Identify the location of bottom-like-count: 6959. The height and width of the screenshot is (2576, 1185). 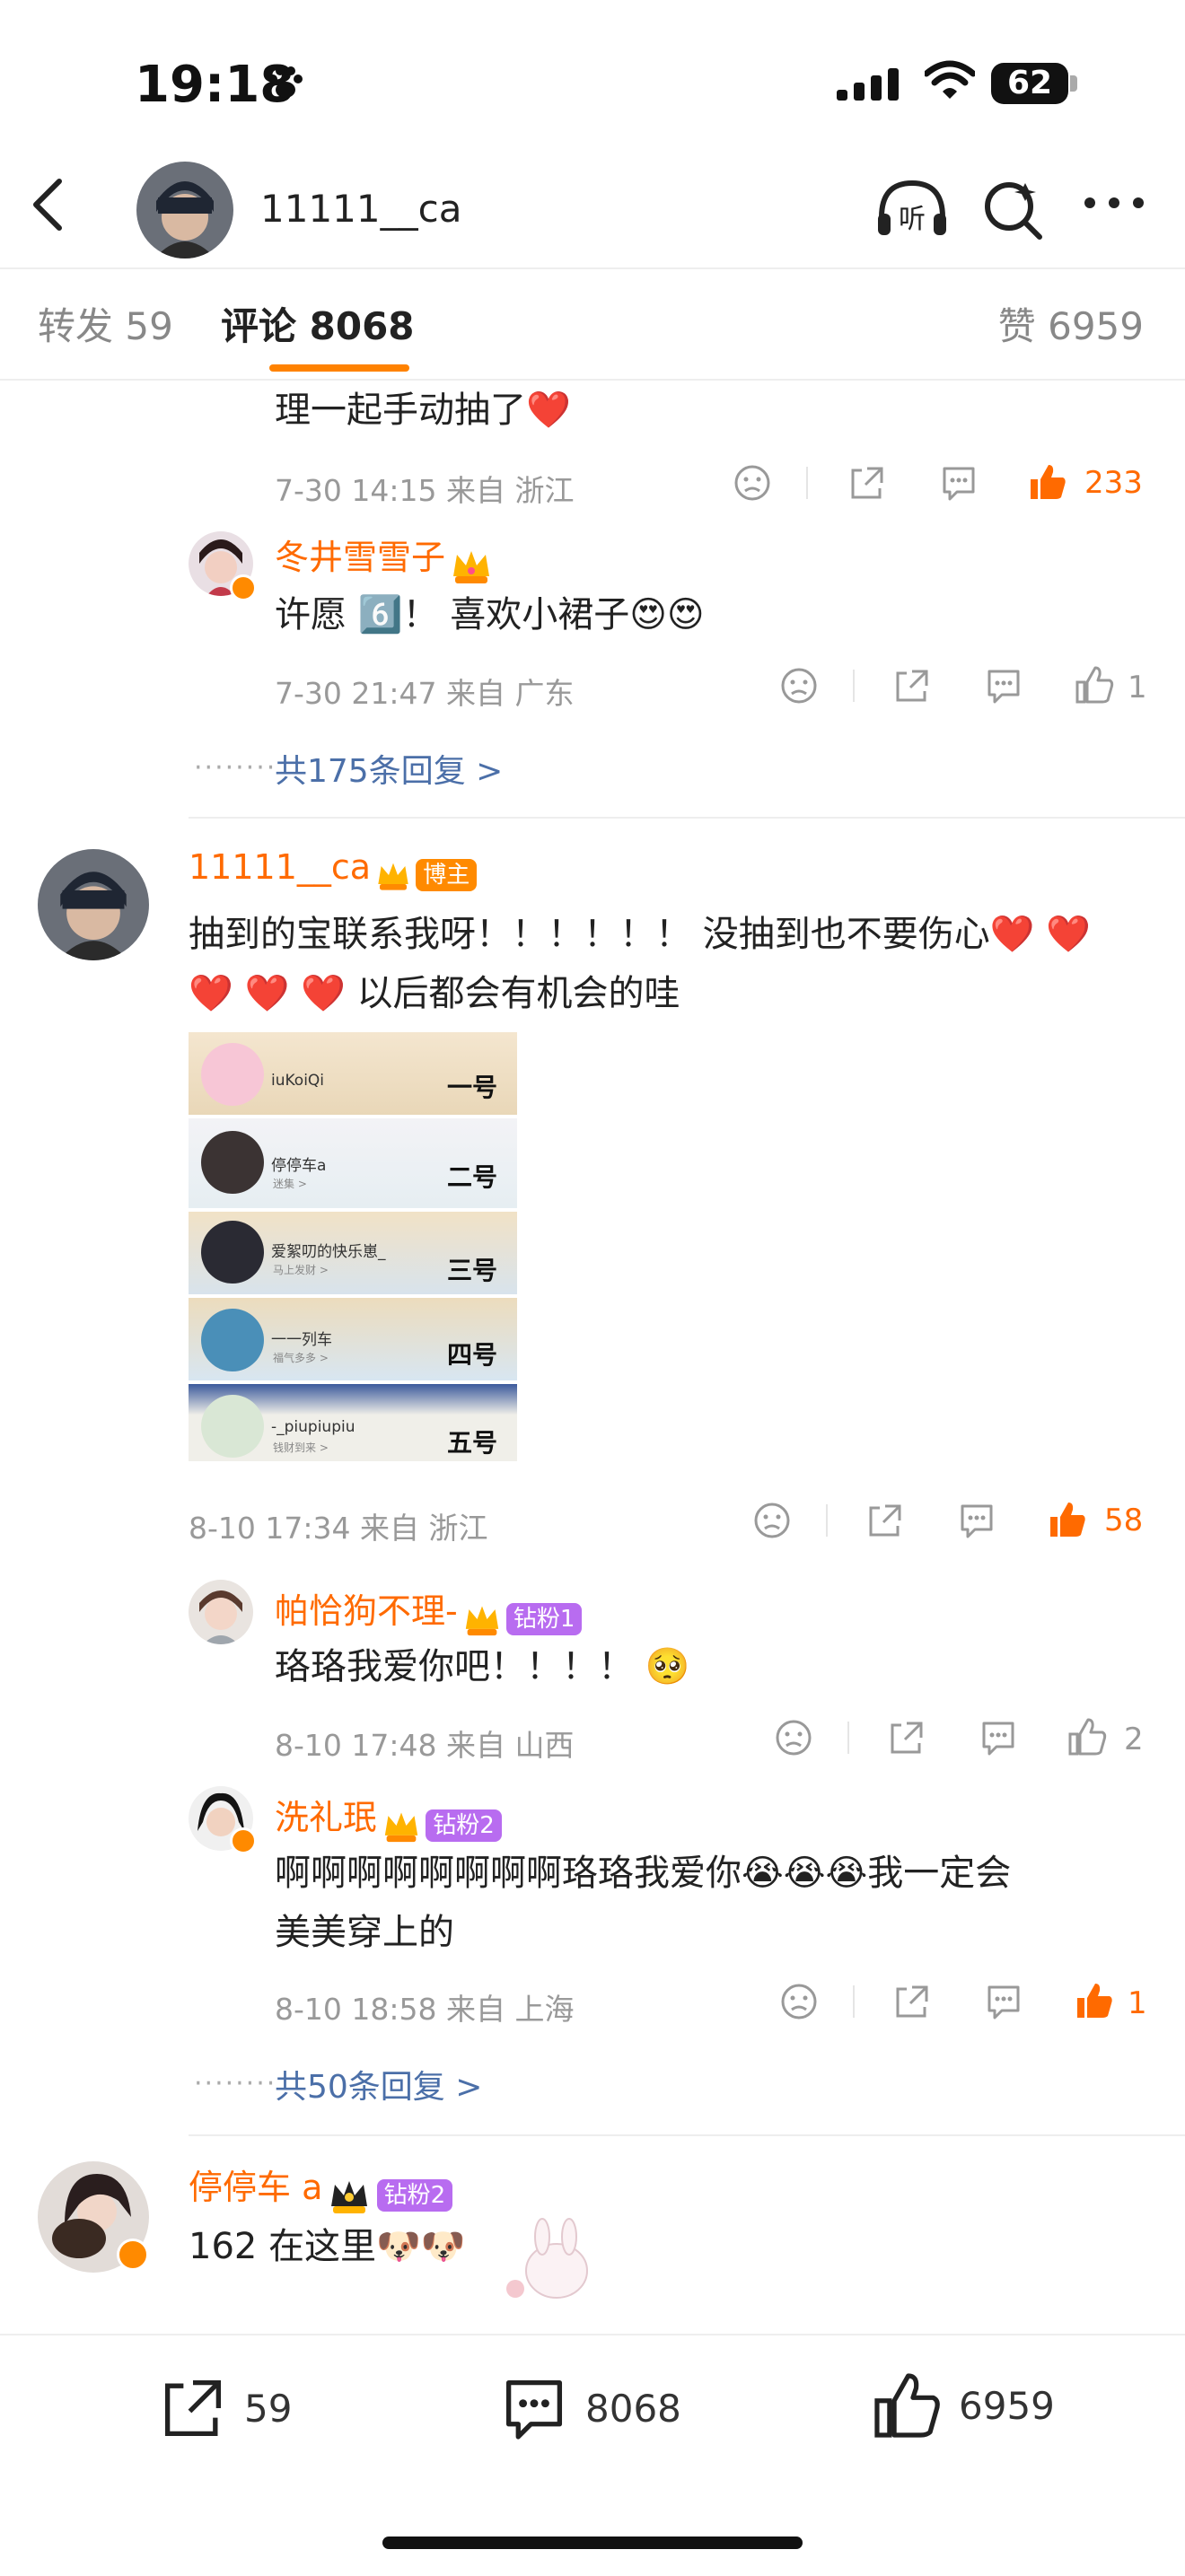
(1007, 2405).